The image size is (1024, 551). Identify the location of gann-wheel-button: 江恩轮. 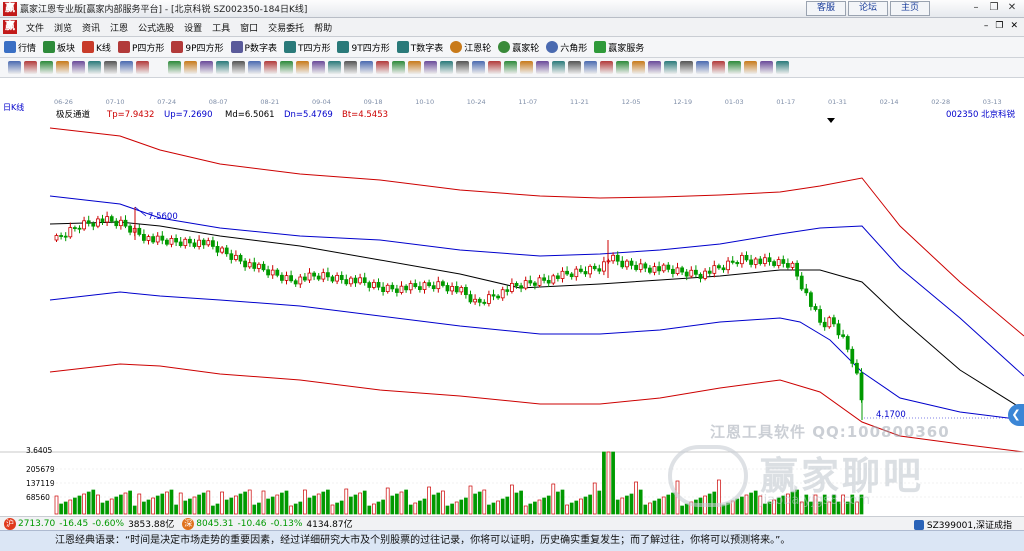
(470, 47).